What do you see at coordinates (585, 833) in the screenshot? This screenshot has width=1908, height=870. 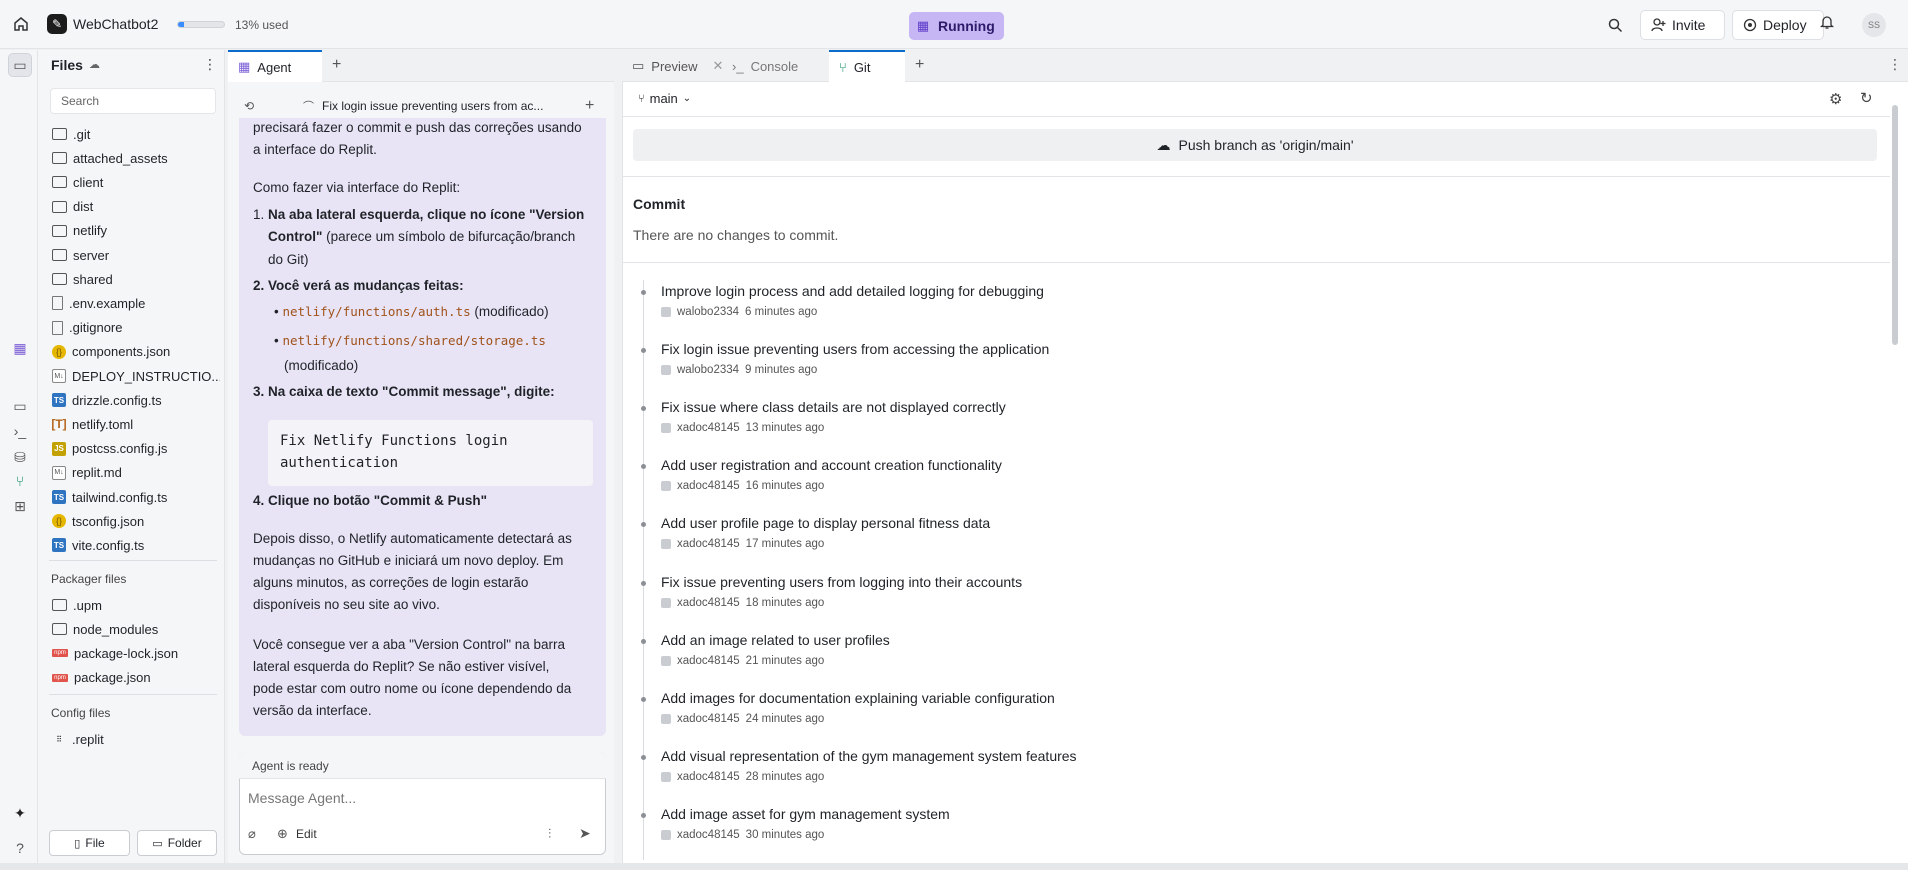 I see `send-icon: ➤` at bounding box center [585, 833].